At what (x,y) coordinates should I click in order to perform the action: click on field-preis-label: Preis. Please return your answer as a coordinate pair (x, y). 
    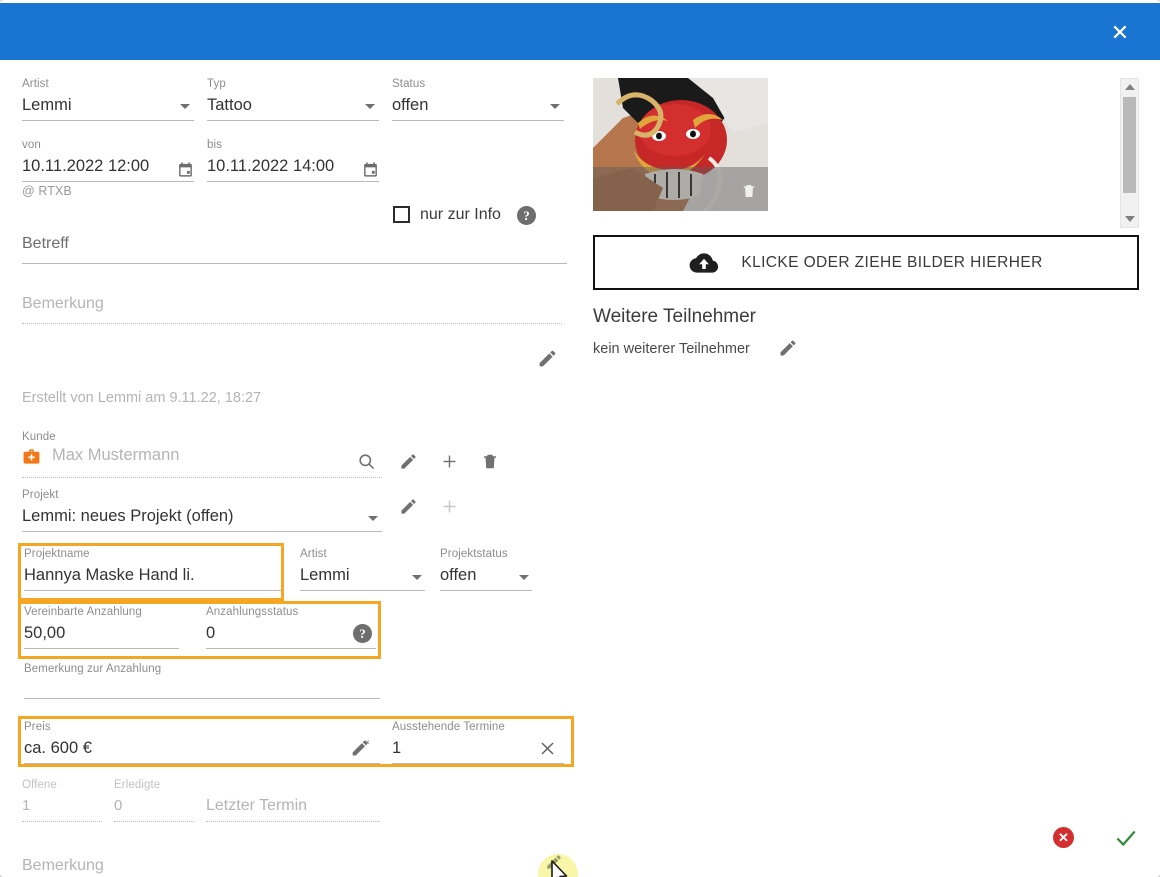
    Looking at the image, I should click on (37, 727).